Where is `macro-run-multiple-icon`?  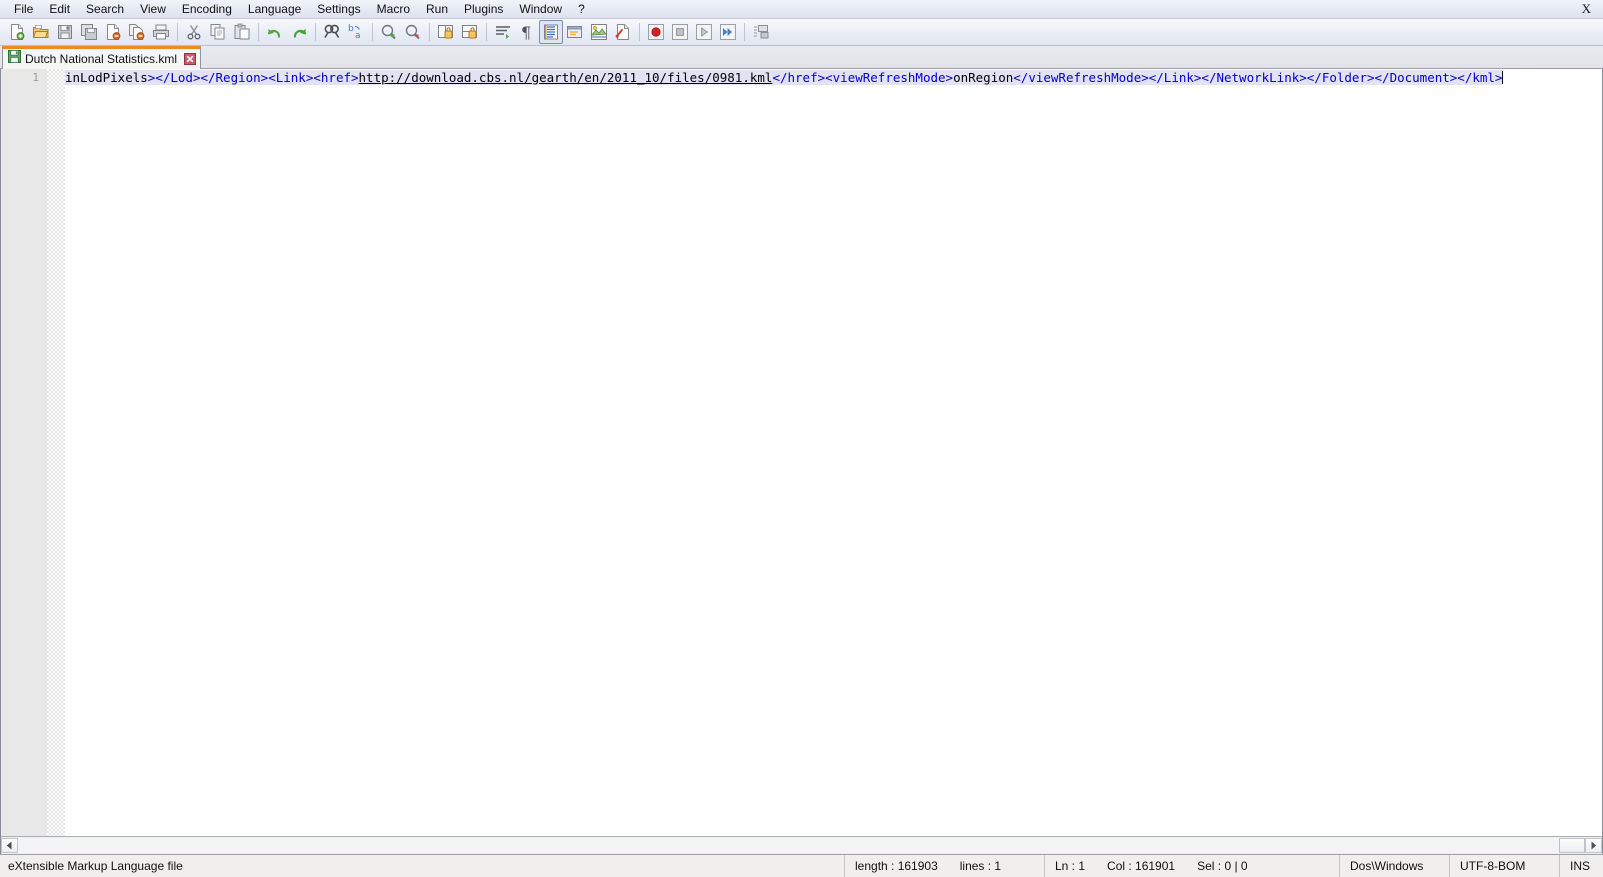
macro-run-multiple-icon is located at coordinates (728, 32).